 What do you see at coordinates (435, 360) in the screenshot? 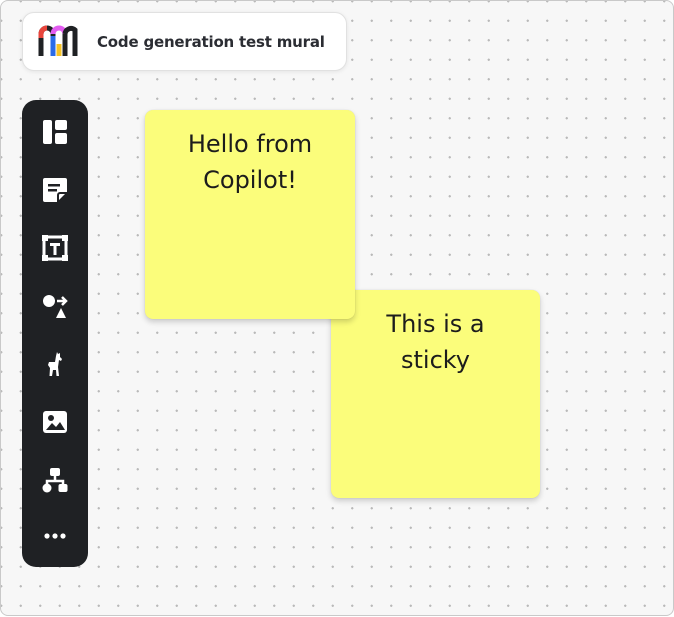
I see `sticky-text-line: sticky` at bounding box center [435, 360].